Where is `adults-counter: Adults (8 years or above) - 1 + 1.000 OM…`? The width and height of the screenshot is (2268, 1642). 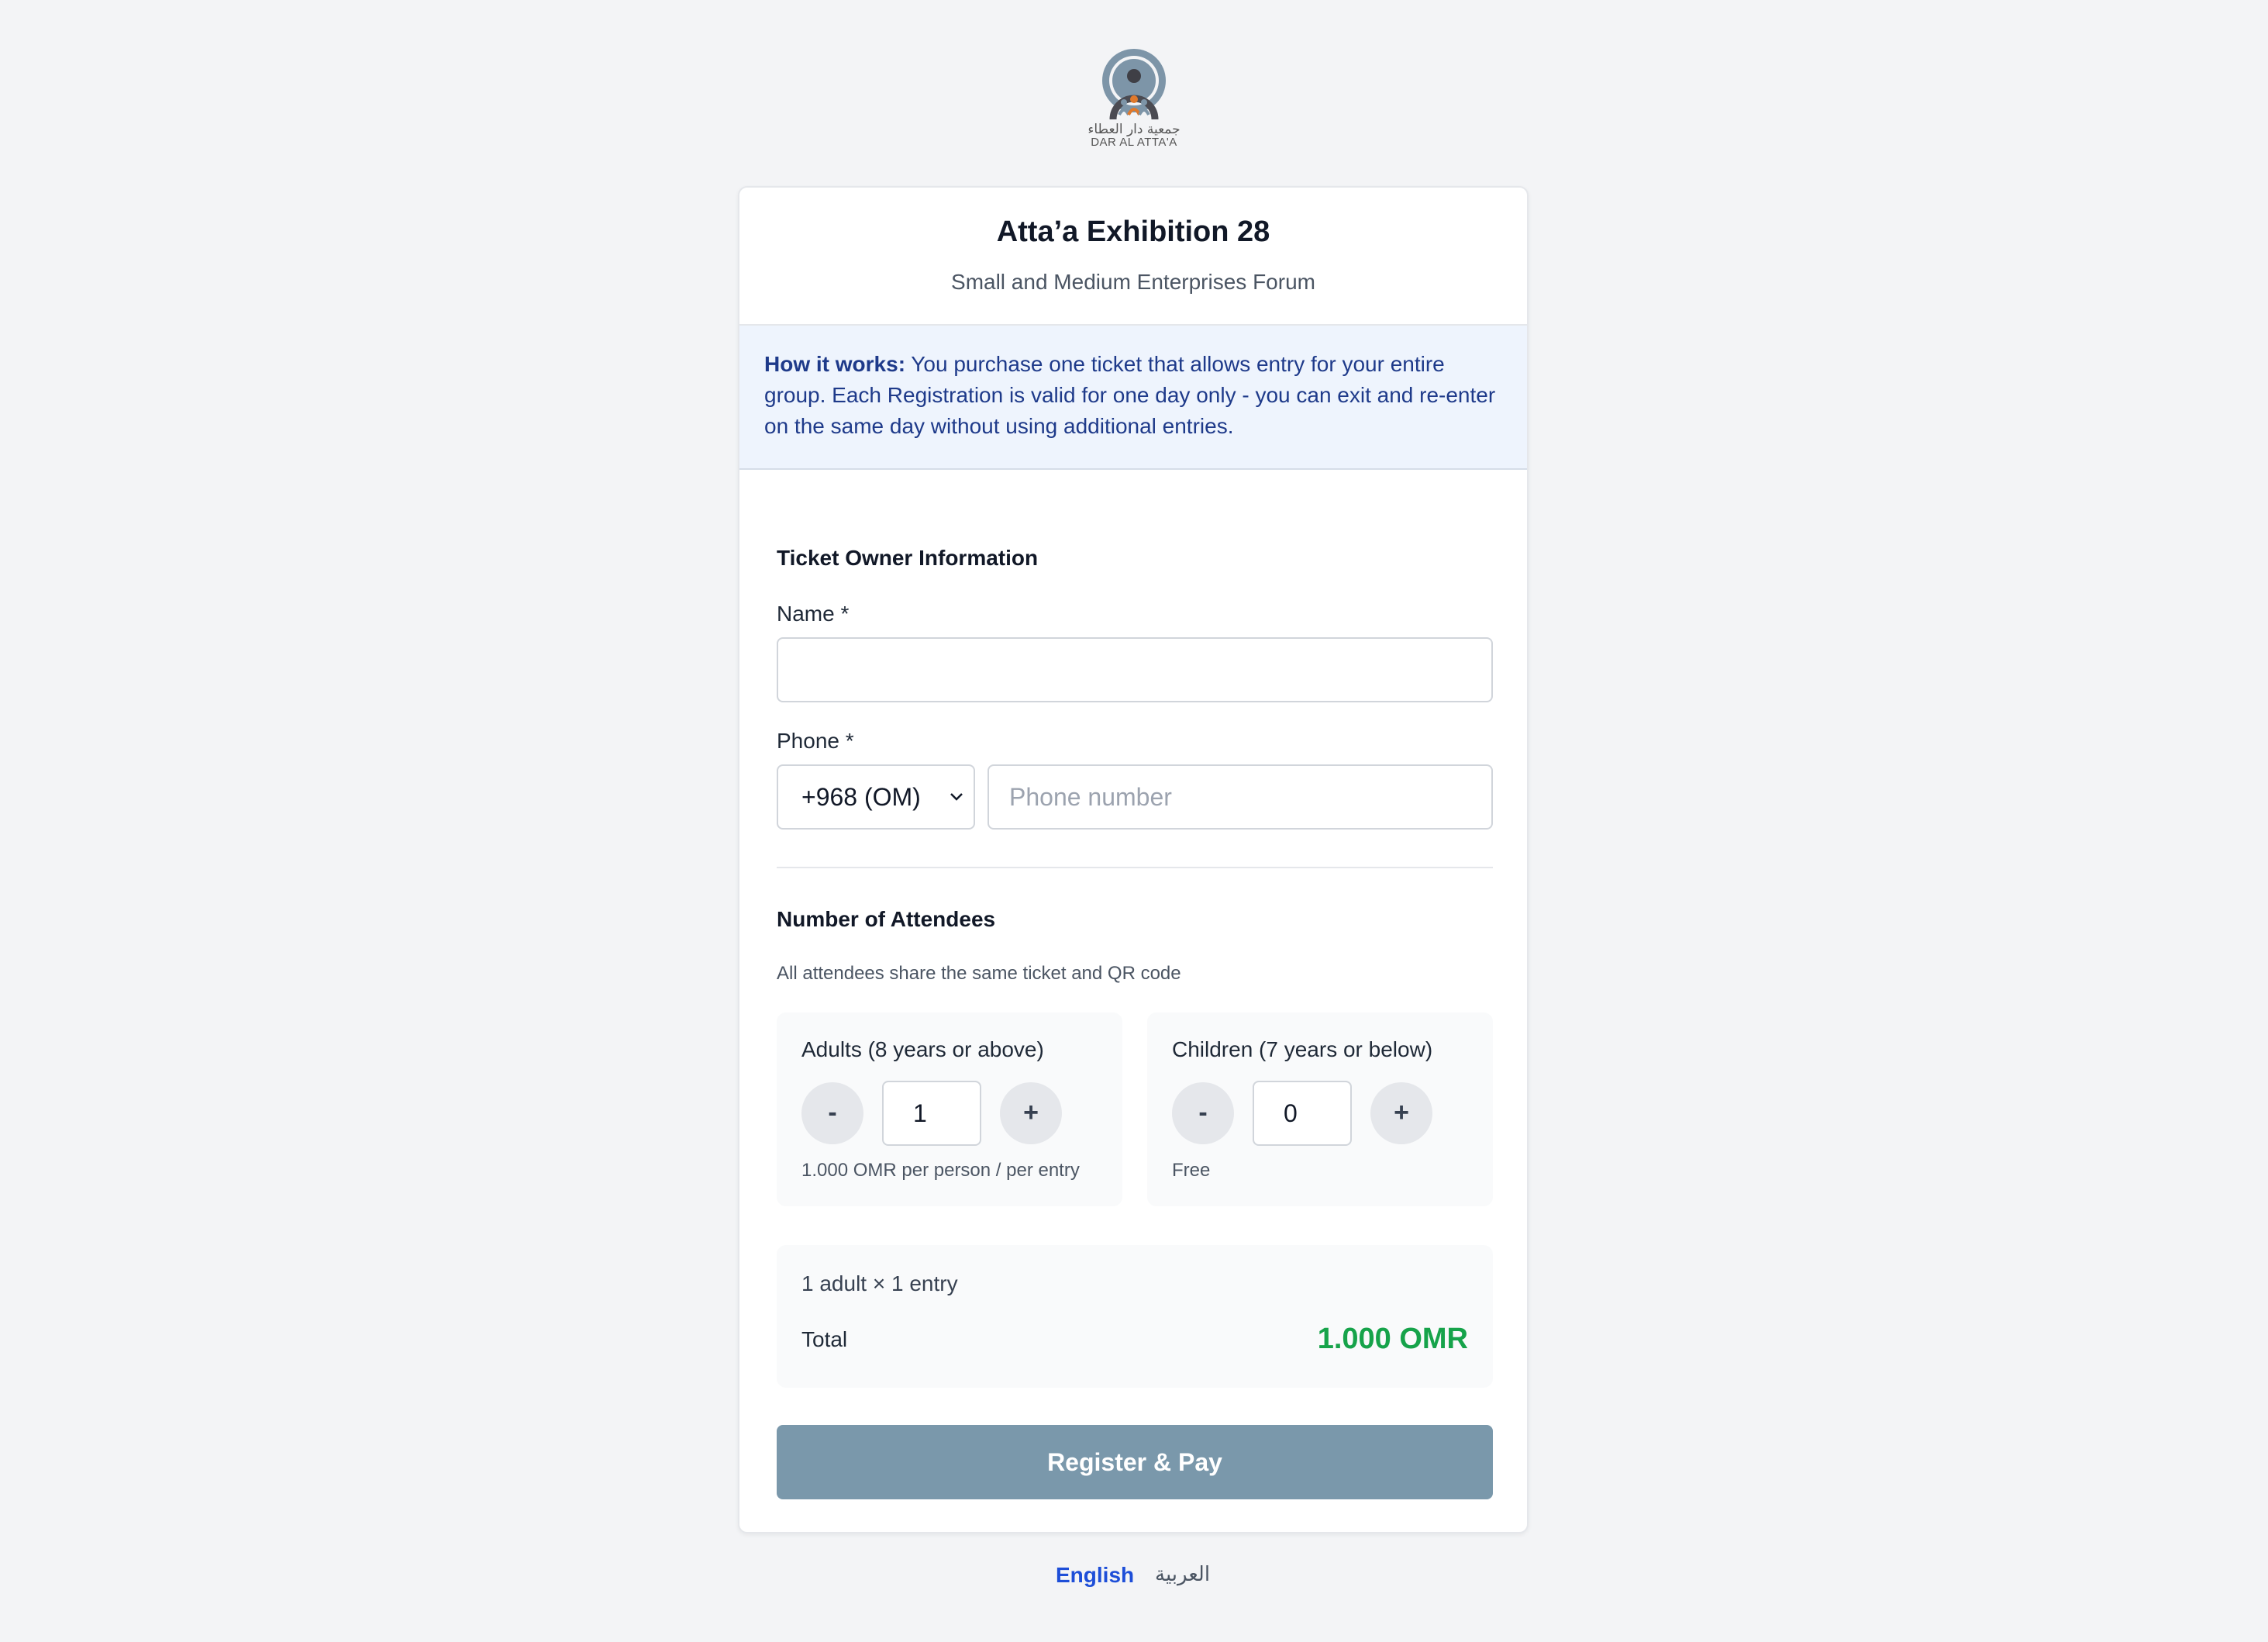 adults-counter: Adults (8 years or above) - 1 + 1.000 OM… is located at coordinates (949, 1109).